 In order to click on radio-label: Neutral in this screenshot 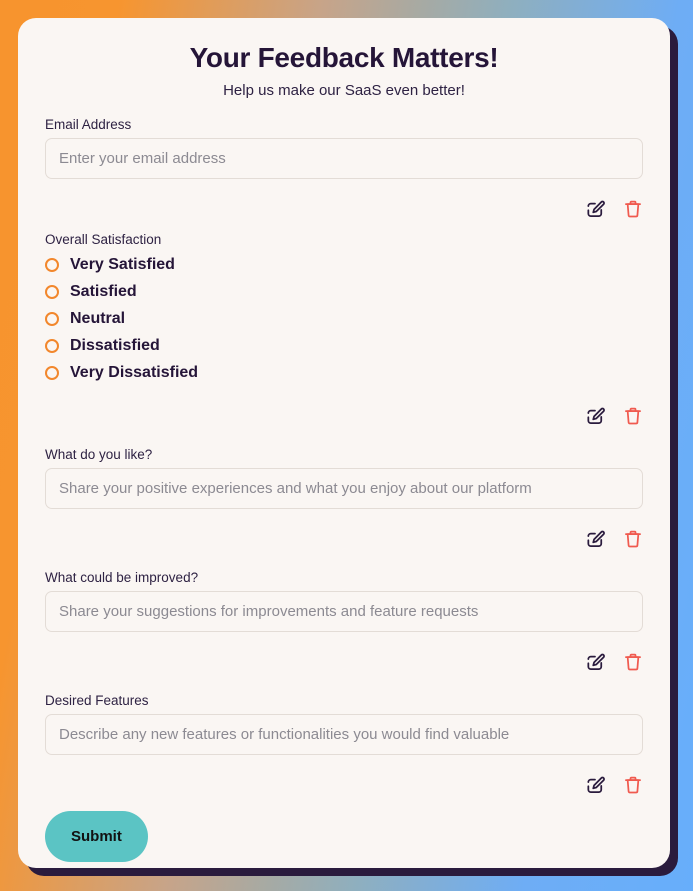, I will do `click(98, 318)`.